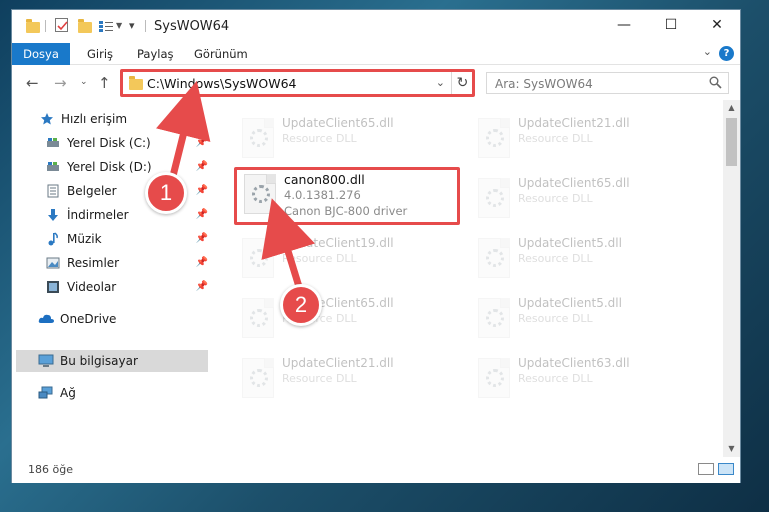  Describe the element at coordinates (731, 142) in the screenshot. I see `scroll-thumb` at that location.